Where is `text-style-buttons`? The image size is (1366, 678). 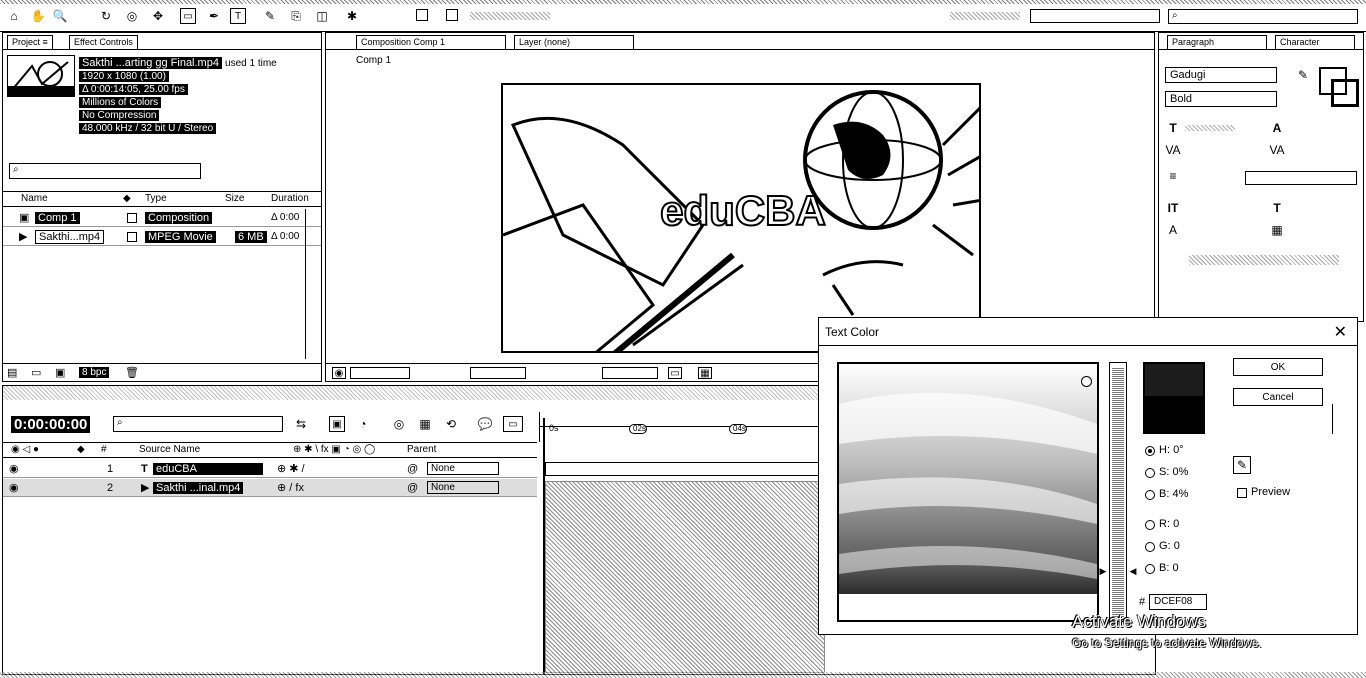
text-style-buttons is located at coordinates (1264, 260).